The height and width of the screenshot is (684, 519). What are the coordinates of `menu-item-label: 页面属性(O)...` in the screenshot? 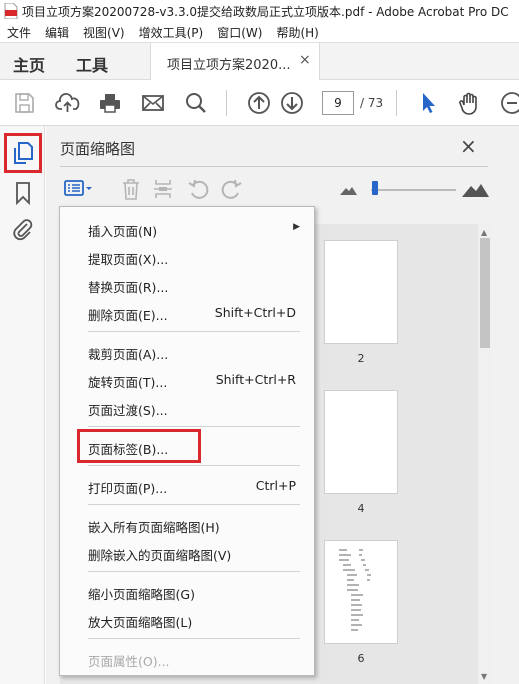 It's located at (129, 661).